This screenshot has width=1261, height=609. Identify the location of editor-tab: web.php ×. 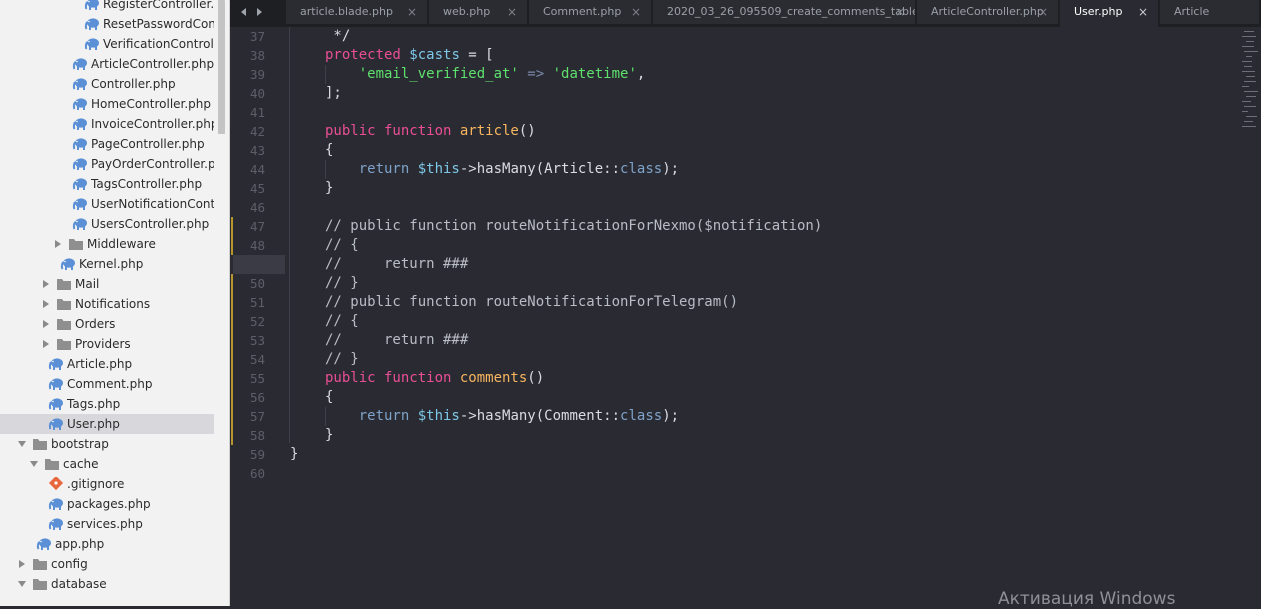
(478, 12).